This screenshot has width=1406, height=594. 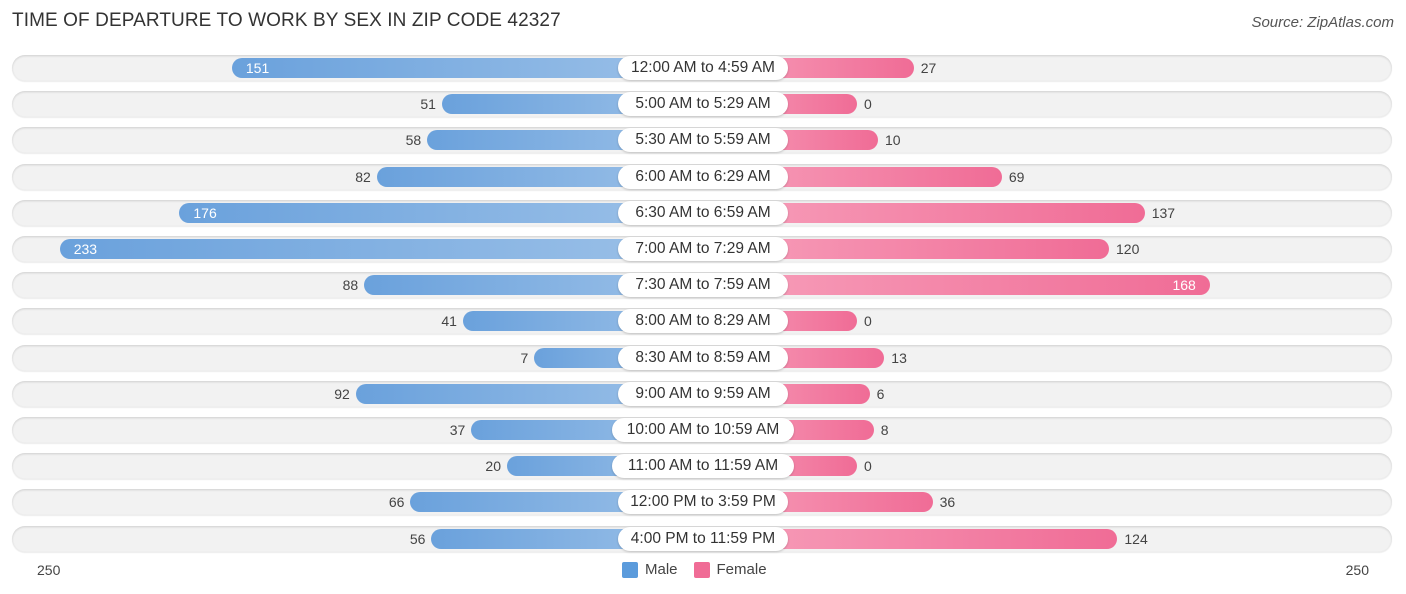 What do you see at coordinates (1128, 249) in the screenshot?
I see `female-value-label: 120` at bounding box center [1128, 249].